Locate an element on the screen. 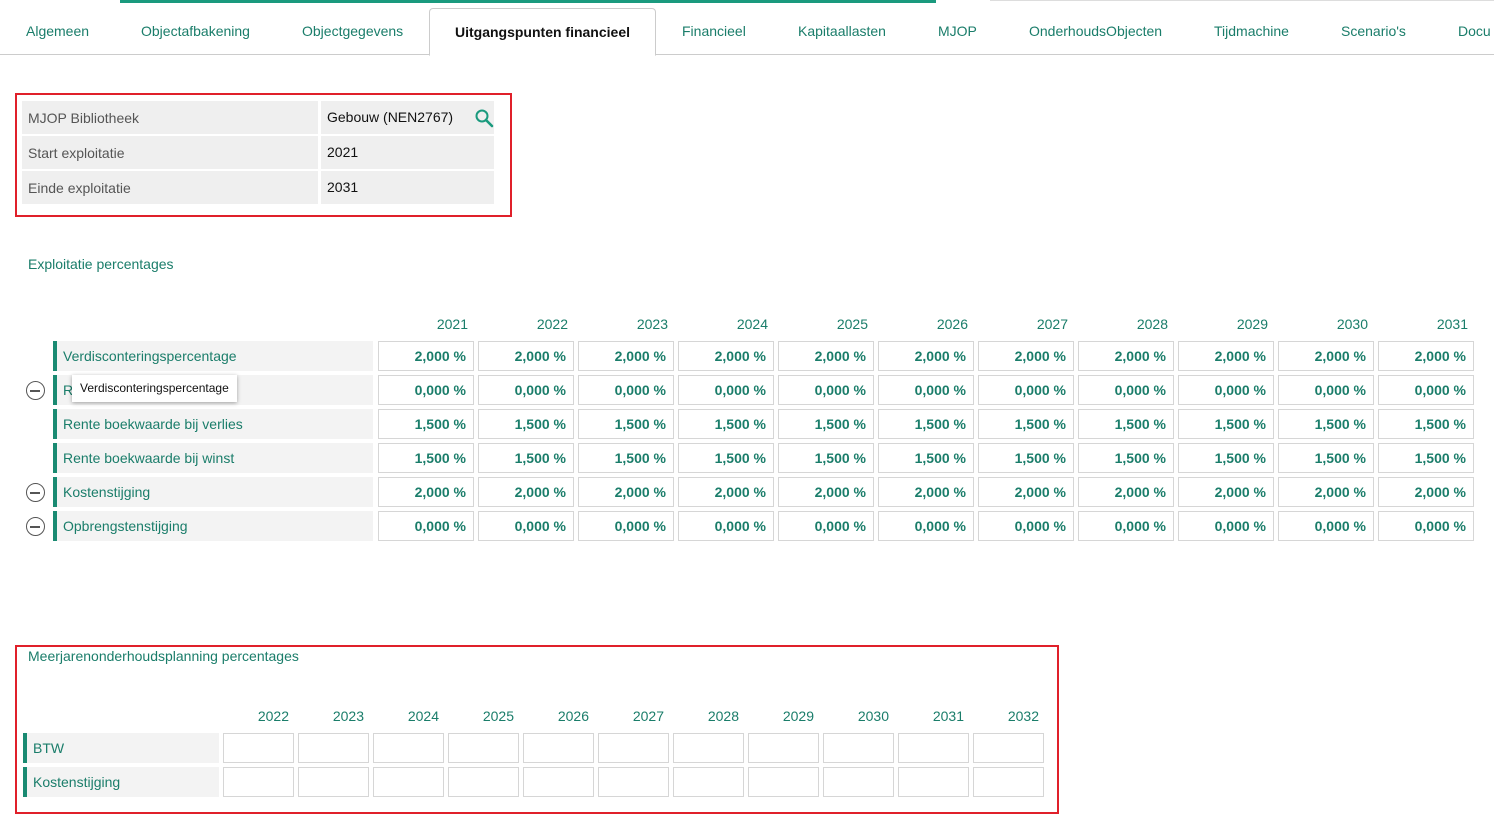 This screenshot has height=828, width=1494. einde-exploitatie-value: 2031 is located at coordinates (407, 187).